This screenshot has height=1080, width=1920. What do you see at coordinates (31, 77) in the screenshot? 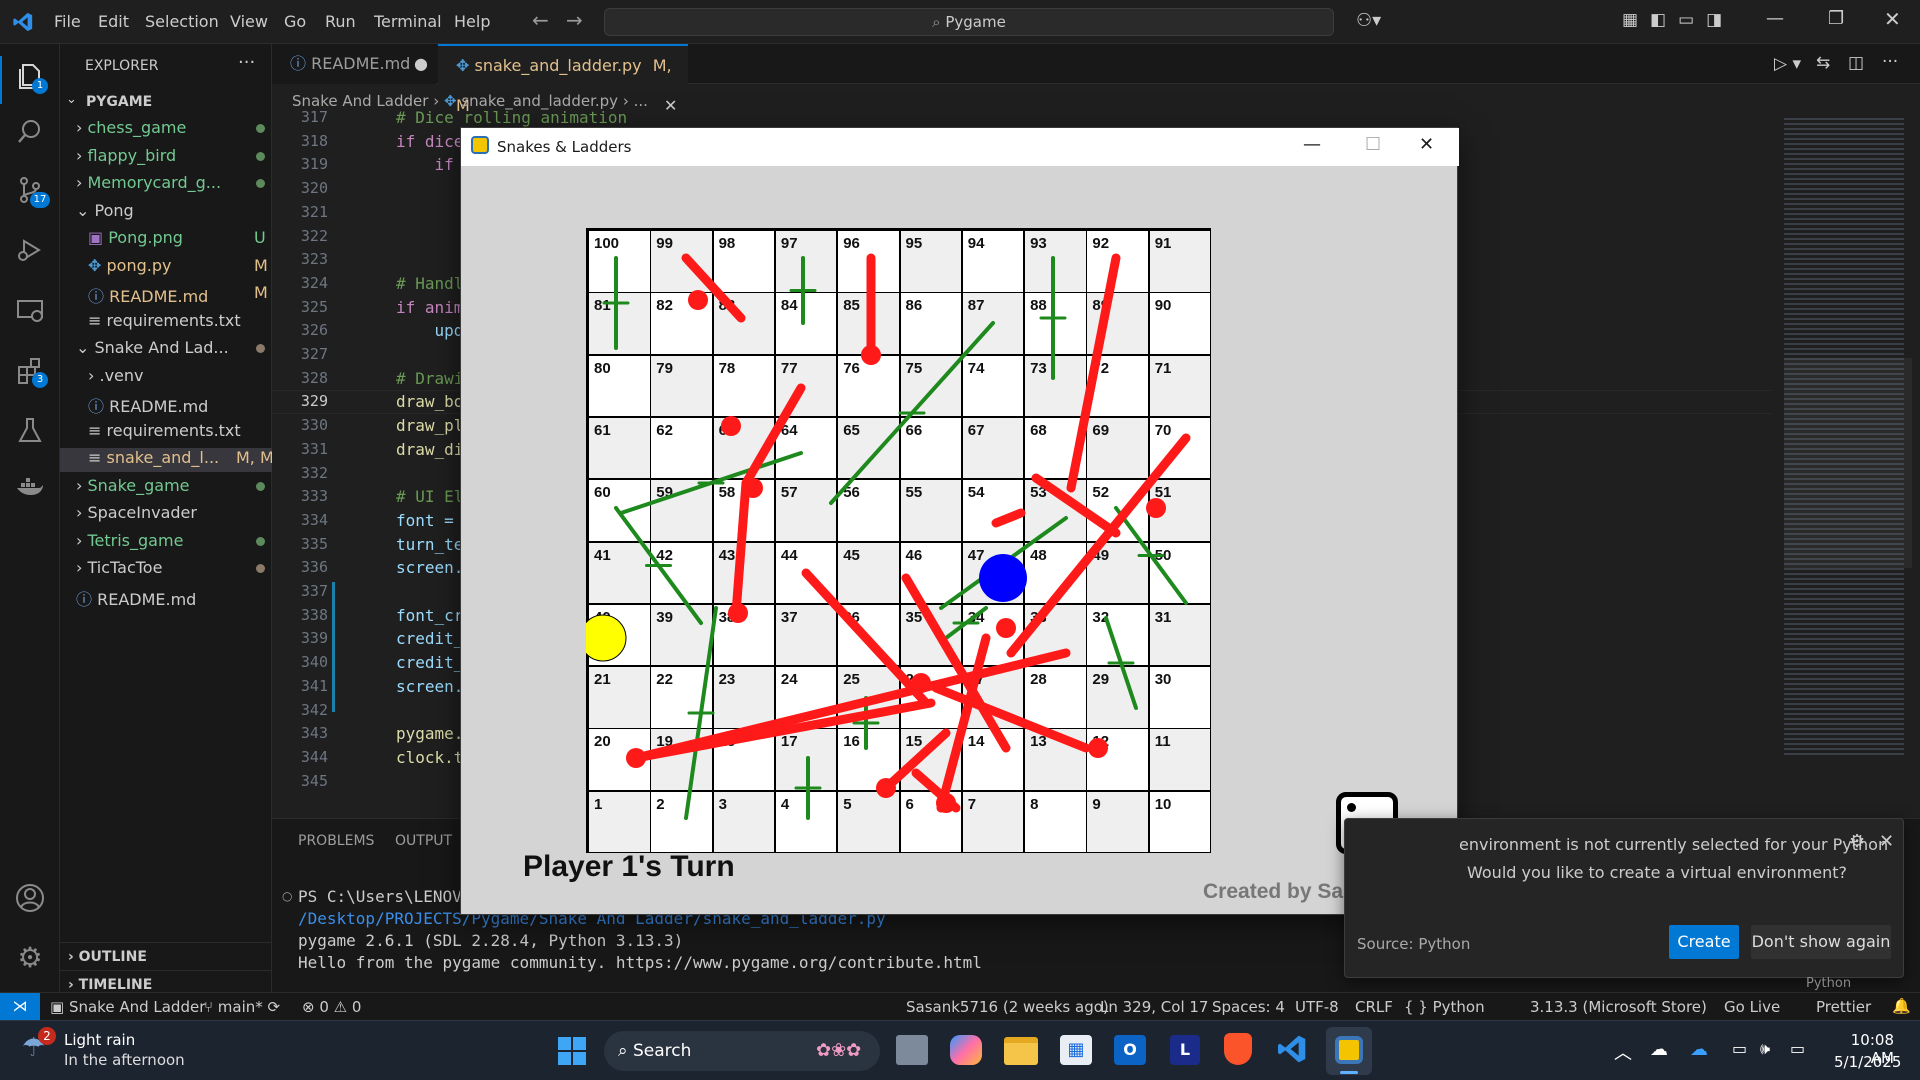
I see `explorer-icon: 1` at bounding box center [31, 77].